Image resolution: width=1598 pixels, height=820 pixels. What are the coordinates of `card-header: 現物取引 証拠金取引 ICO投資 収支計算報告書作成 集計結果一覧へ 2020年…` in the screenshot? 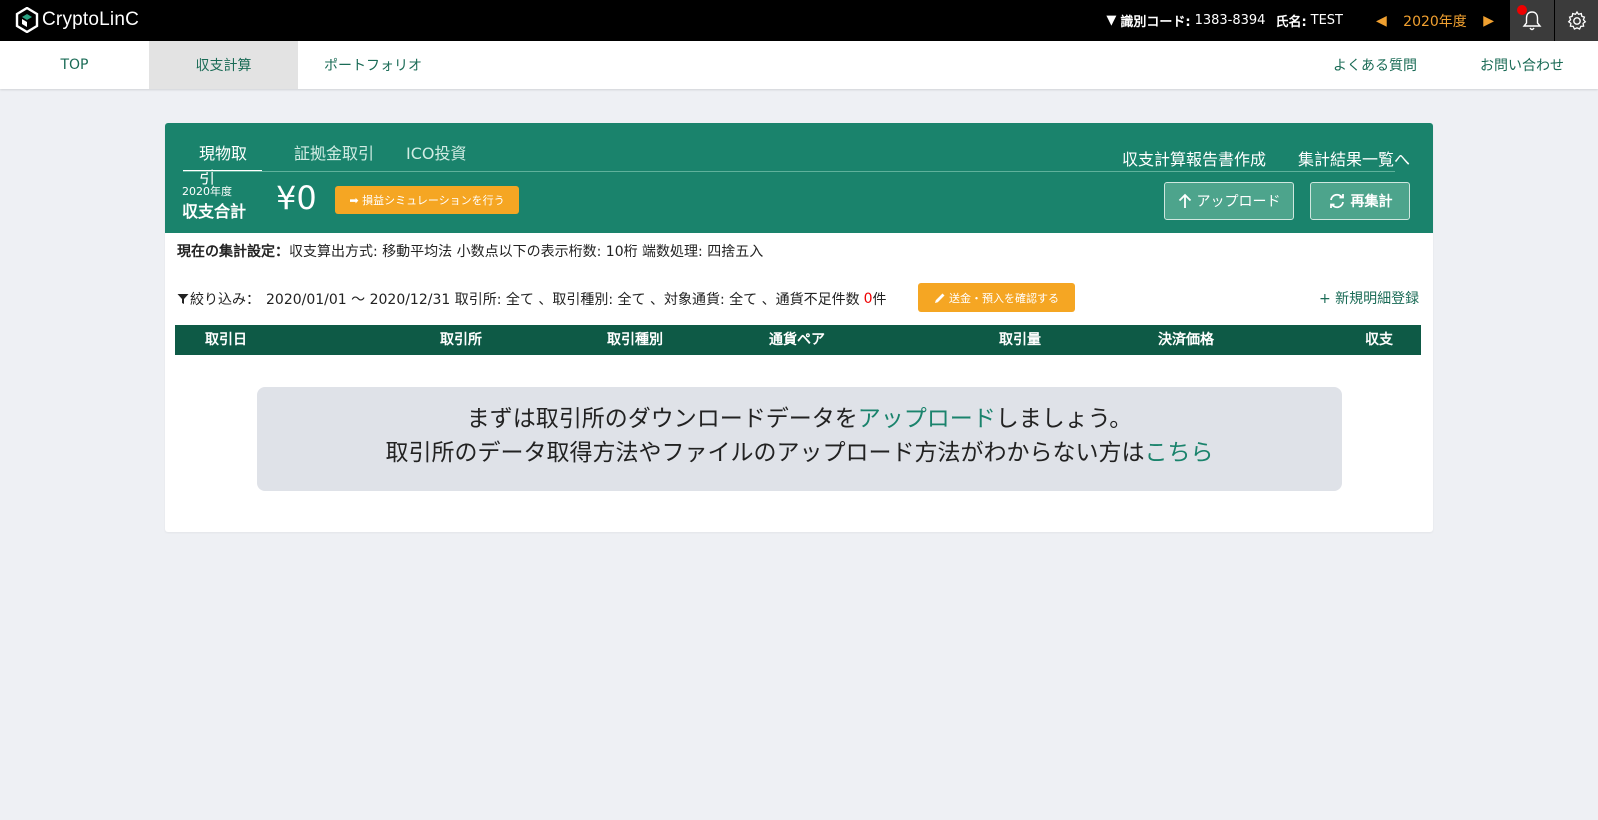 It's located at (799, 178).